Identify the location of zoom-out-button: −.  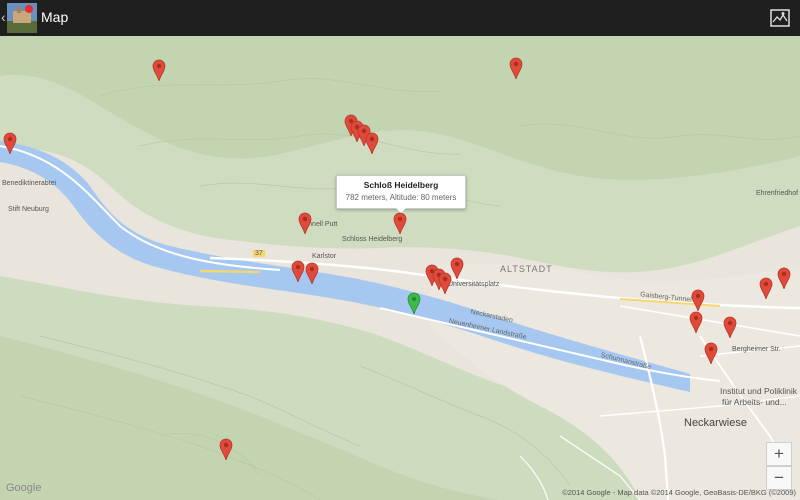
(779, 478).